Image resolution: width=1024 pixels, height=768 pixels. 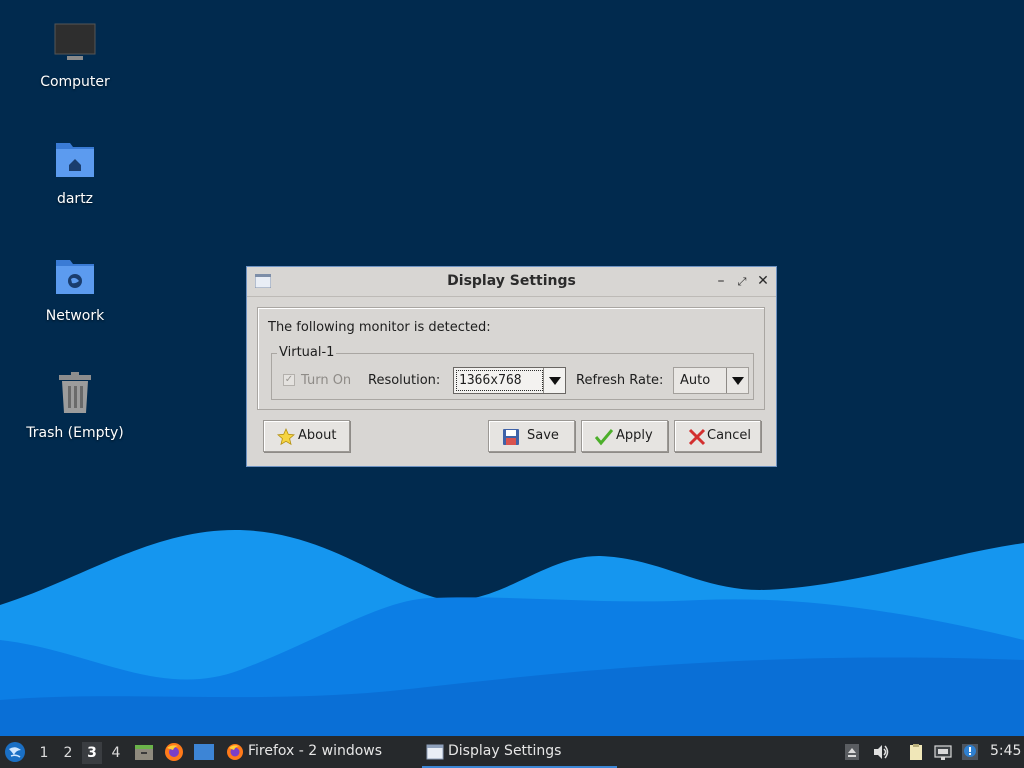 I want to click on resolution-value: 1366x768, so click(x=490, y=380).